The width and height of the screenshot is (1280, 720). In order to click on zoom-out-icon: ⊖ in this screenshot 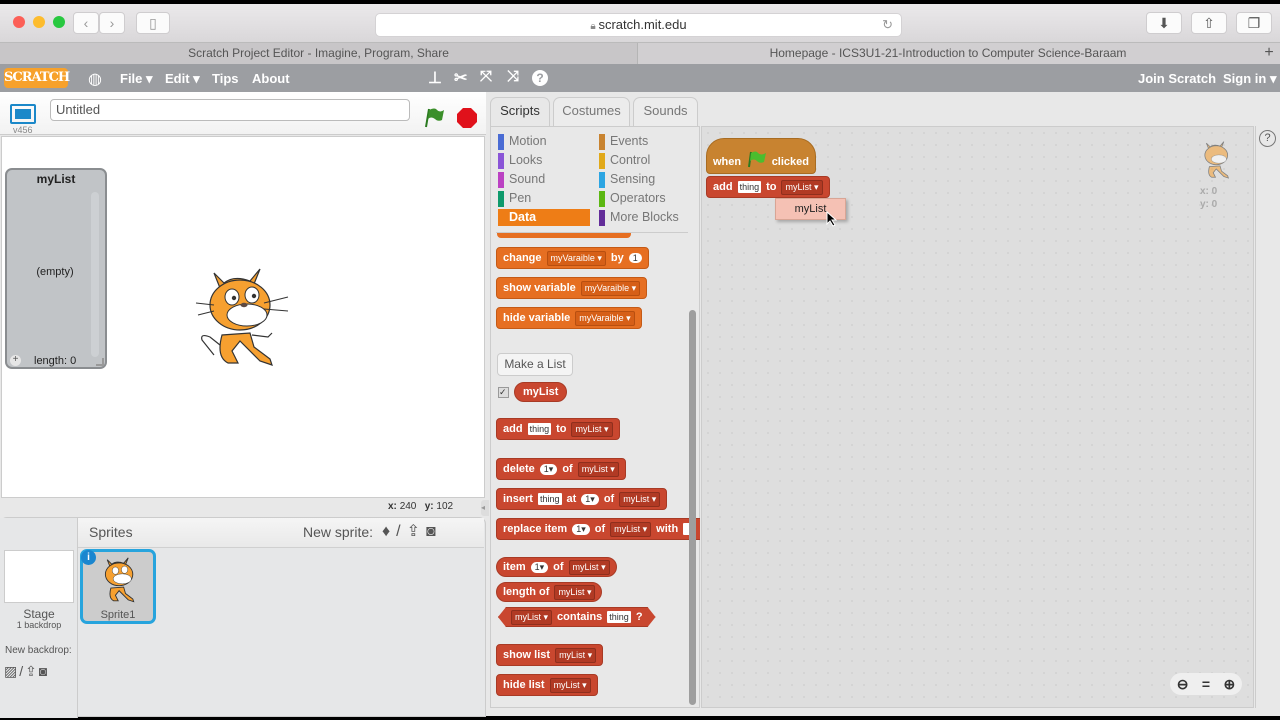, I will do `click(1183, 684)`.